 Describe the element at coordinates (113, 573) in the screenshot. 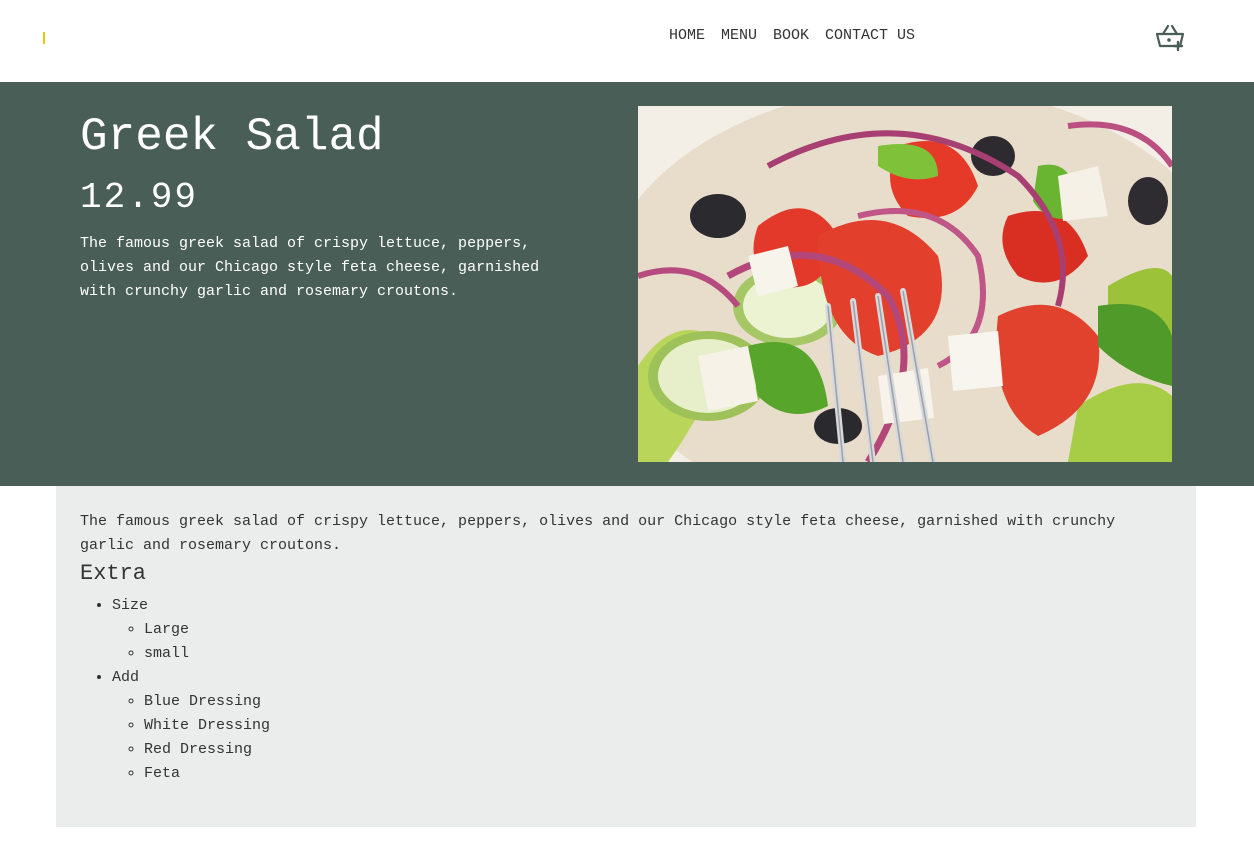

I see `extra-heading: Extra` at that location.